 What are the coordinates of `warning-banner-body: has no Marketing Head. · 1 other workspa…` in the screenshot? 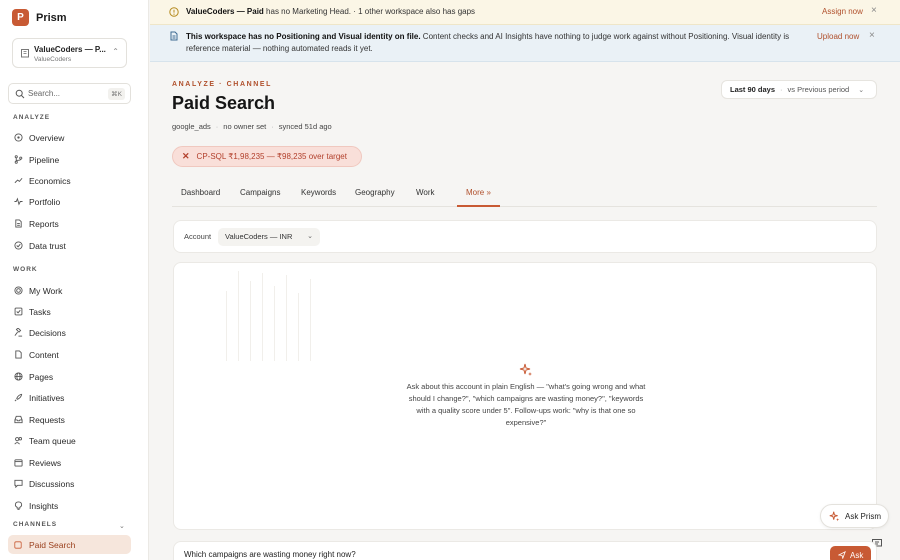 It's located at (371, 11).